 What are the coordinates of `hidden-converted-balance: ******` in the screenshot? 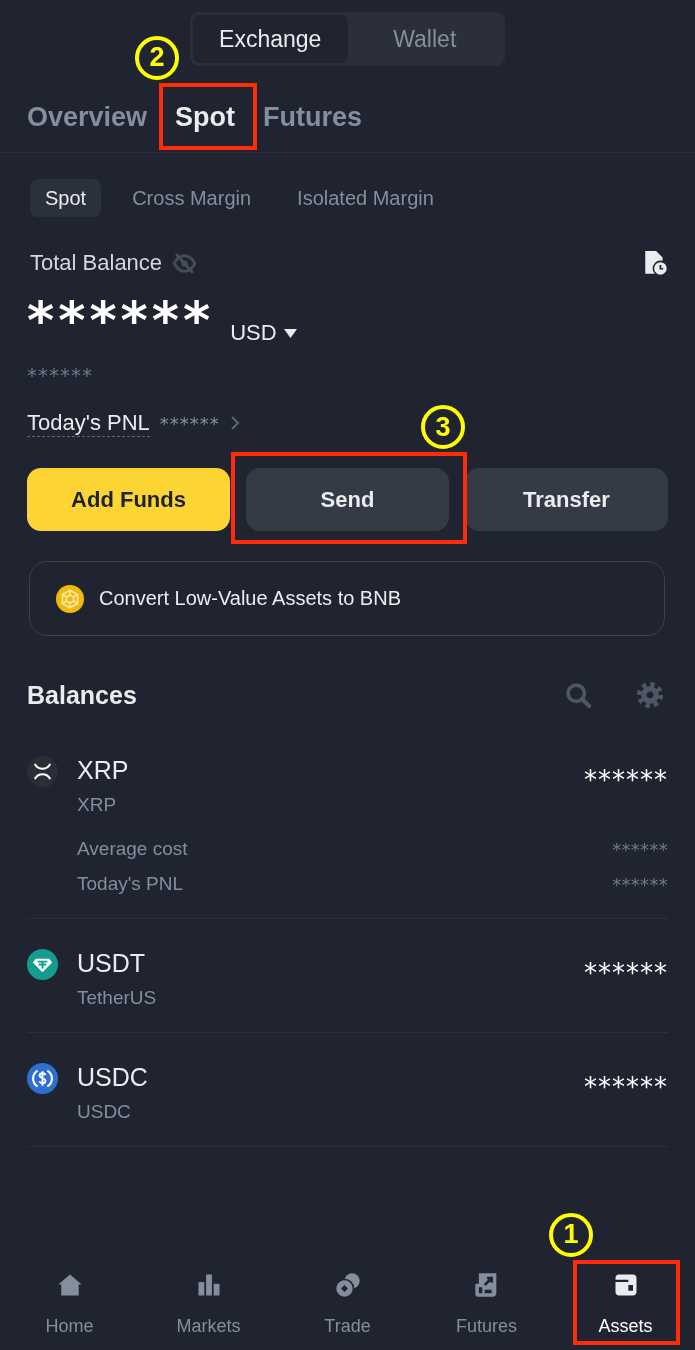 It's located at (60, 375).